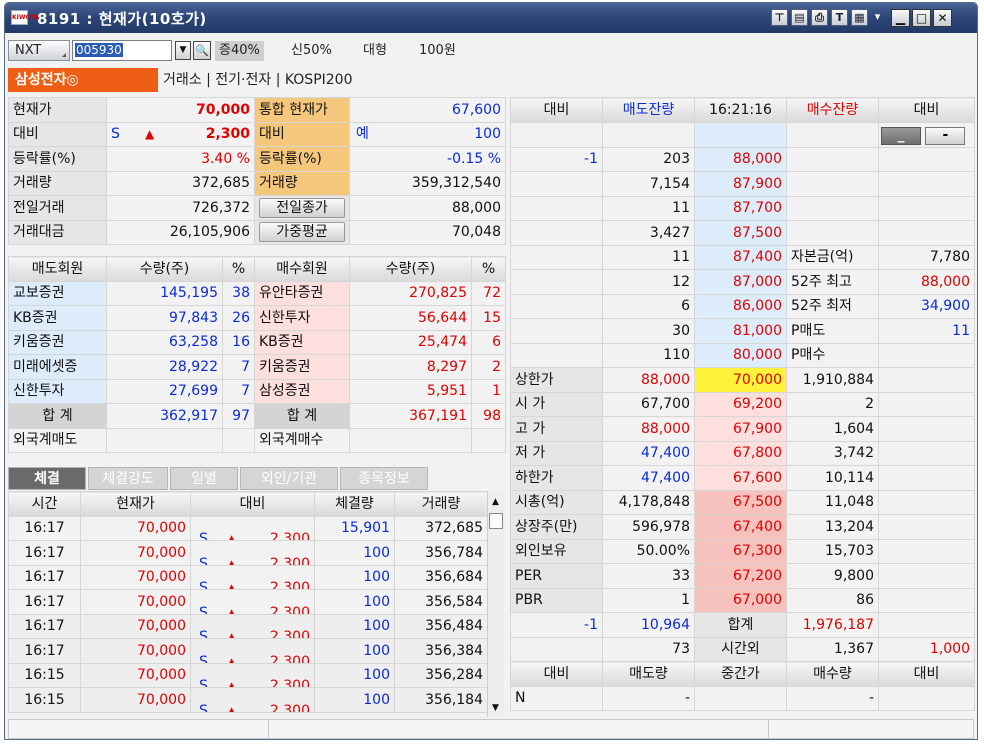  Describe the element at coordinates (740, 306) in the screenshot. I see `ask-price: 86,000` at that location.